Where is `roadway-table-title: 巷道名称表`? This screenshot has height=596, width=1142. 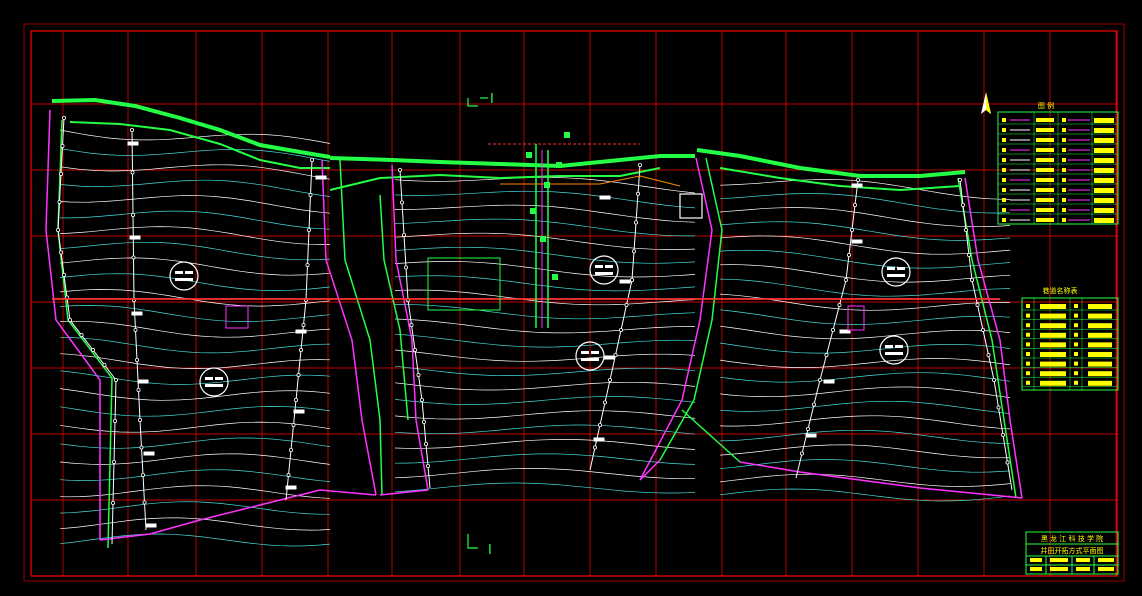
roadway-table-title: 巷道名称表 is located at coordinates (1060, 290).